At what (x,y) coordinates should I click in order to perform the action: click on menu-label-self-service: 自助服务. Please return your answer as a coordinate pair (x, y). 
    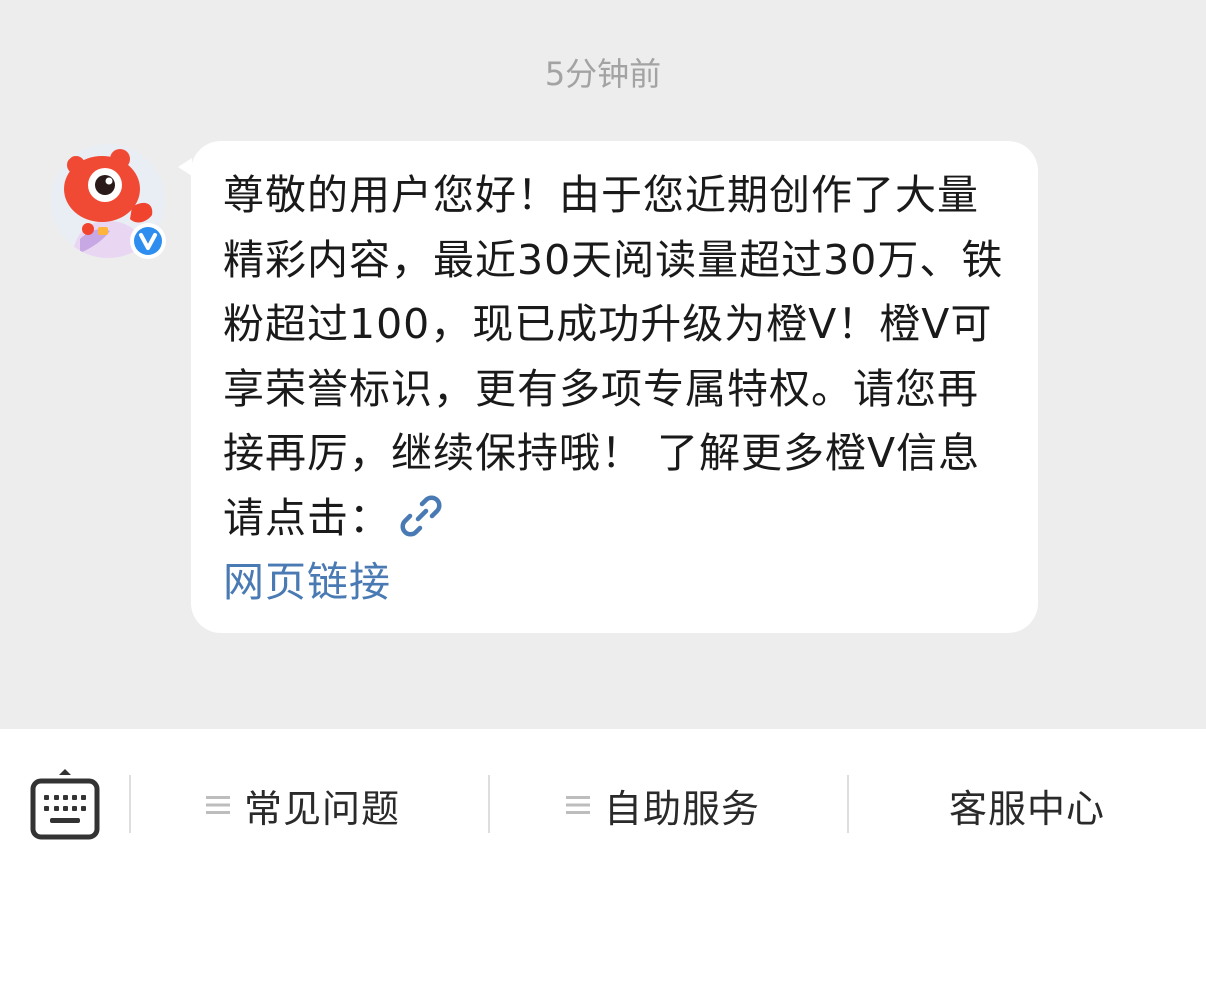
    Looking at the image, I should click on (682, 808).